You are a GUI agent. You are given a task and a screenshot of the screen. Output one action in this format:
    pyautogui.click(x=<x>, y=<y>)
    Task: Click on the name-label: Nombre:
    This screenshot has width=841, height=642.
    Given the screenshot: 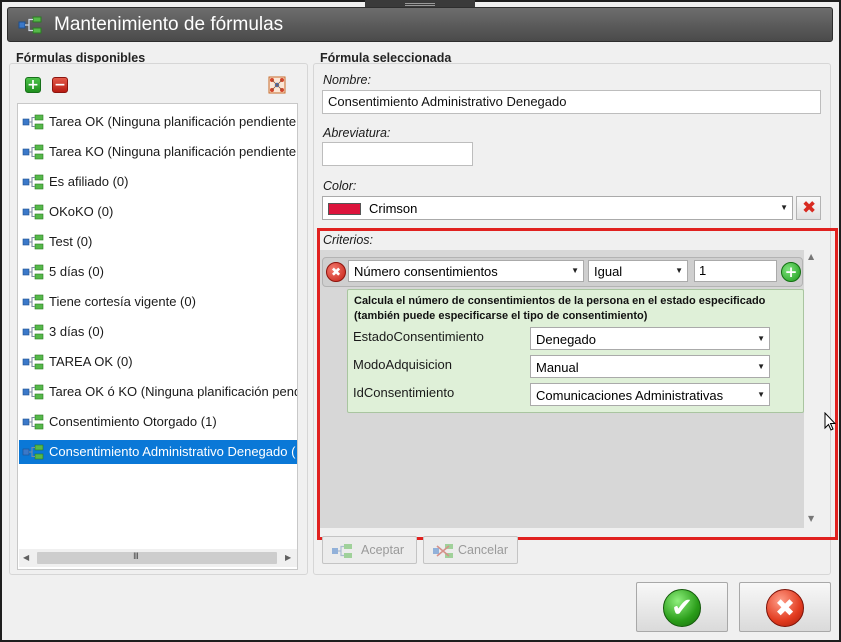 What is the action you would take?
    pyautogui.click(x=347, y=80)
    